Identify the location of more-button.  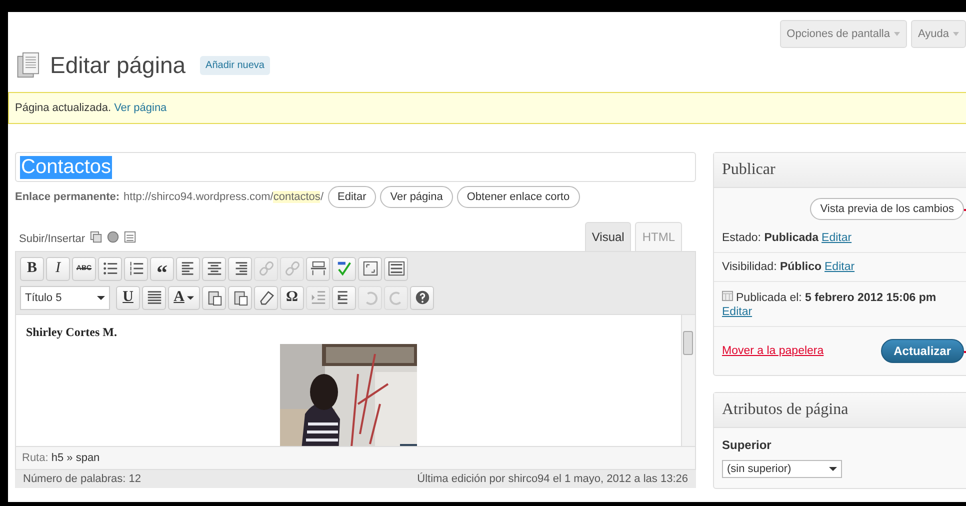
(318, 268).